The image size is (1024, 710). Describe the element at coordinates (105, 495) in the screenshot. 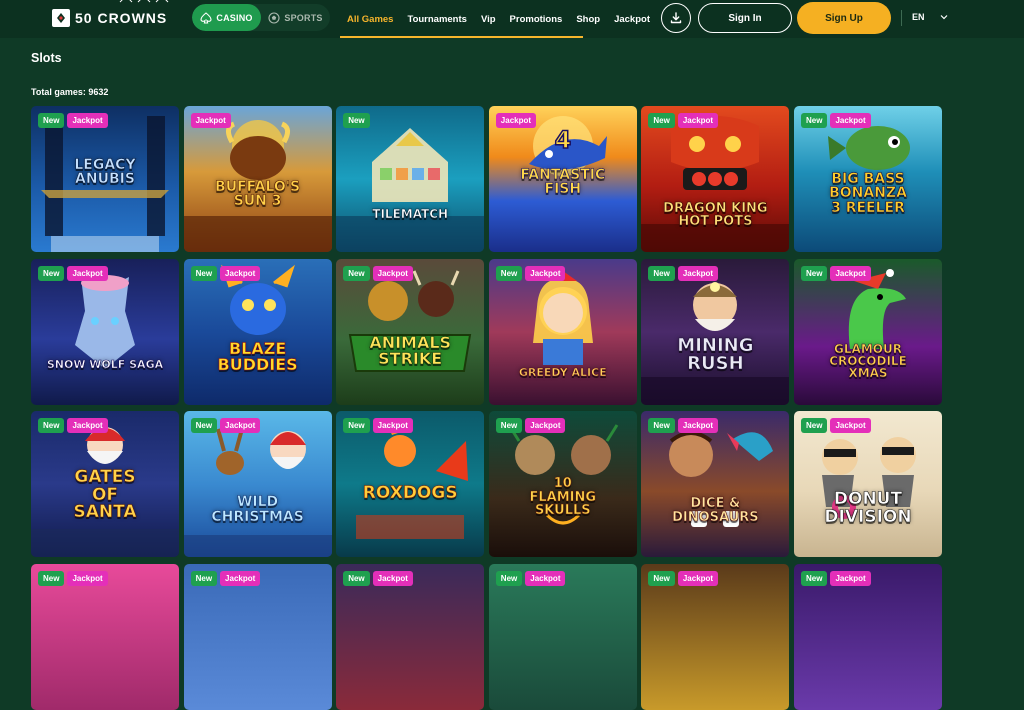

I see `game-title: GATES OF SANTA` at that location.